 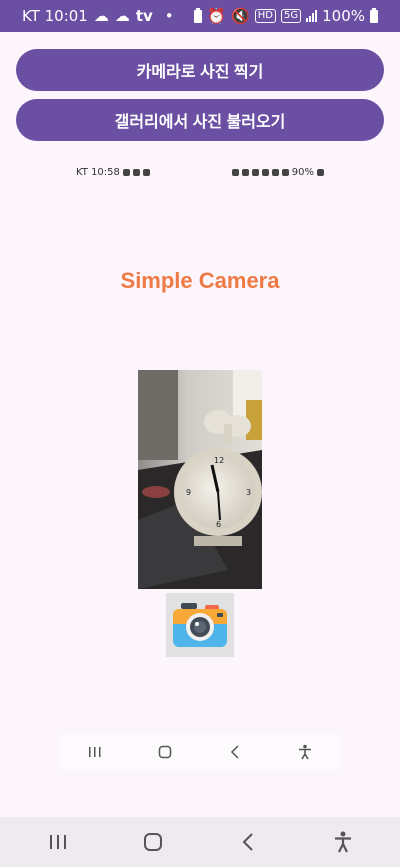 What do you see at coordinates (58, 842) in the screenshot?
I see `recent-apps-icon` at bounding box center [58, 842].